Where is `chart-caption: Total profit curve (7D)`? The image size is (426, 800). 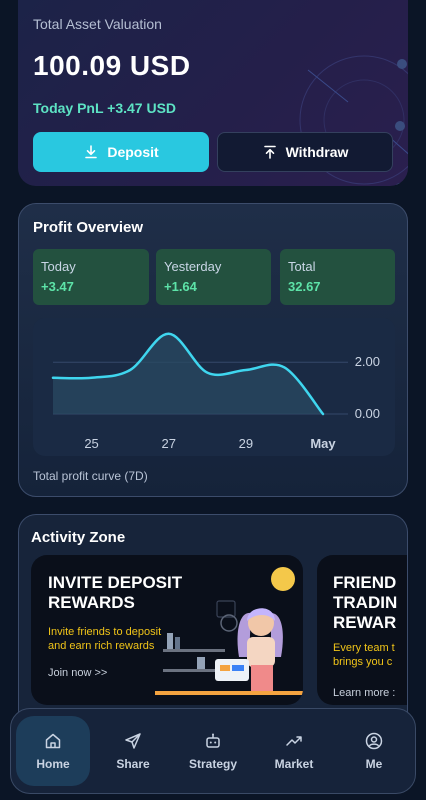
chart-caption: Total profit curve (7D) is located at coordinates (90, 476).